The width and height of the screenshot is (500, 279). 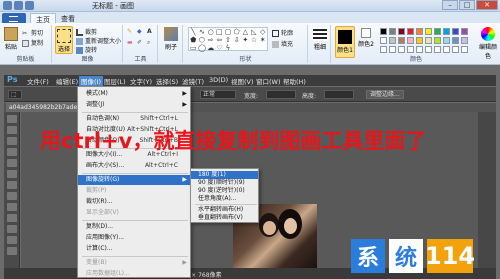 What do you see at coordinates (467, 5) in the screenshot?
I see `maximize-button: □` at bounding box center [467, 5].